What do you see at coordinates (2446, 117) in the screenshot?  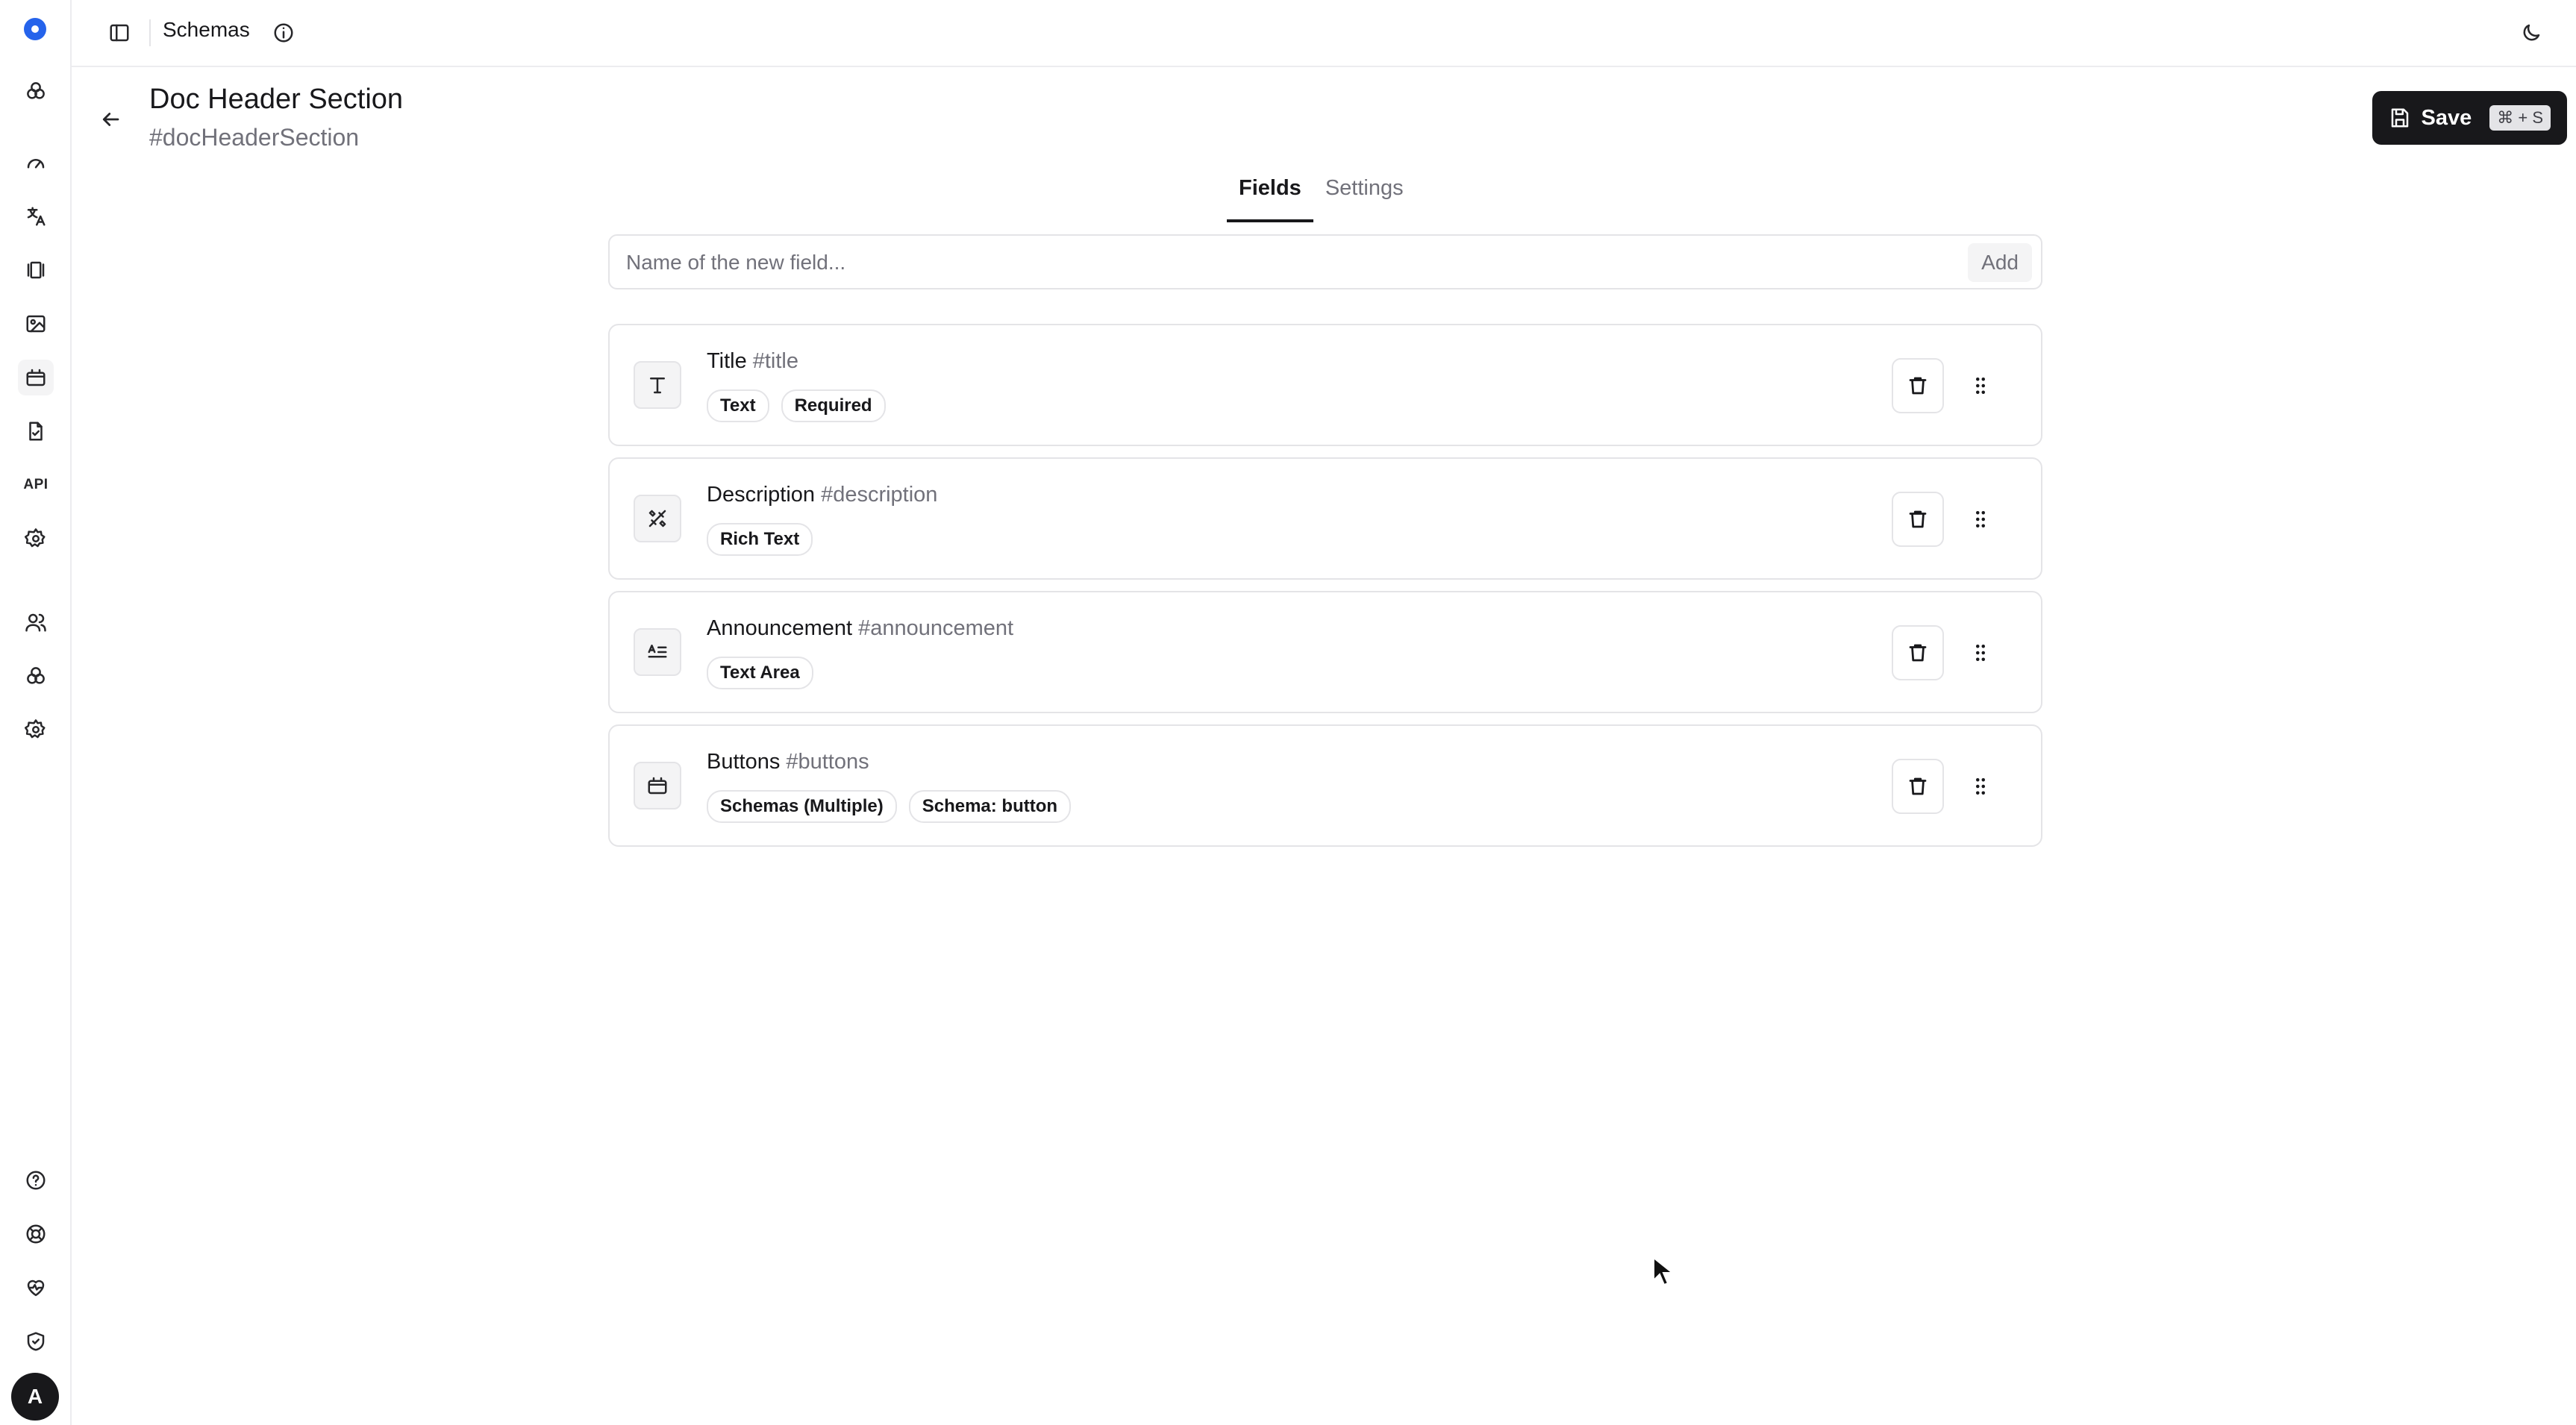 I see `save-button-label: Save` at bounding box center [2446, 117].